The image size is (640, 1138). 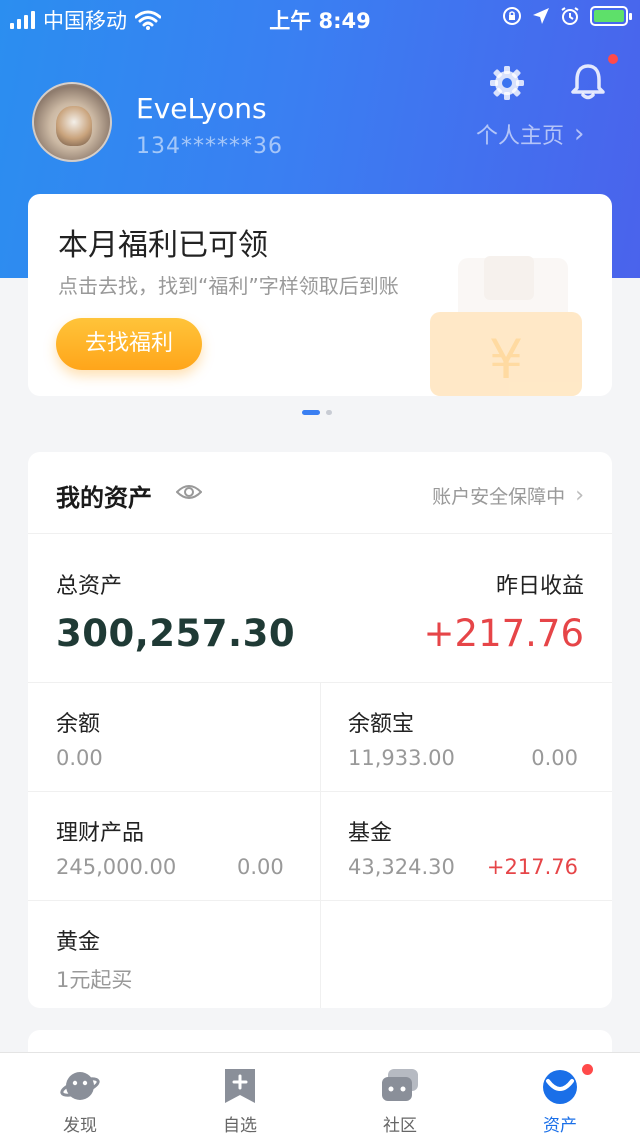 What do you see at coordinates (317, 412) in the screenshot?
I see `carousel-indicator` at bounding box center [317, 412].